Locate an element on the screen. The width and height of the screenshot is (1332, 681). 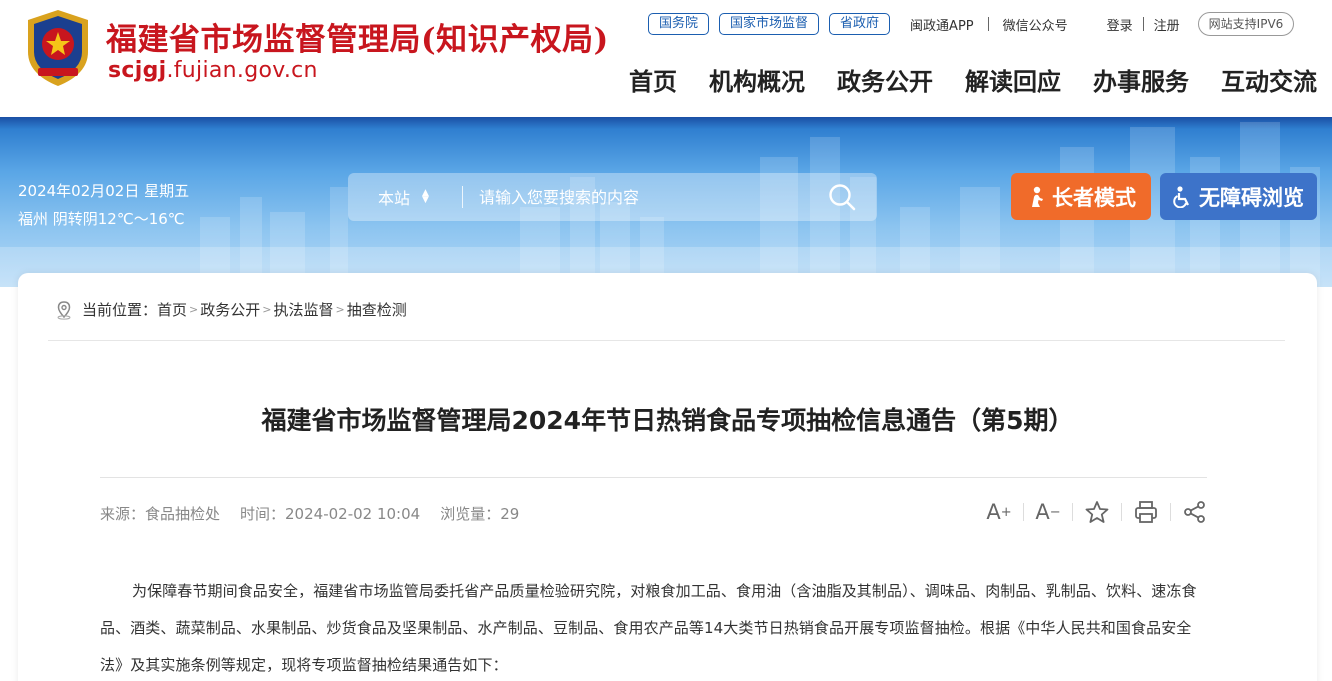
article-meta: 来源：食品抽检处 时间：2024-02-02 10:04 浏览量：29 is located at coordinates (319, 513).